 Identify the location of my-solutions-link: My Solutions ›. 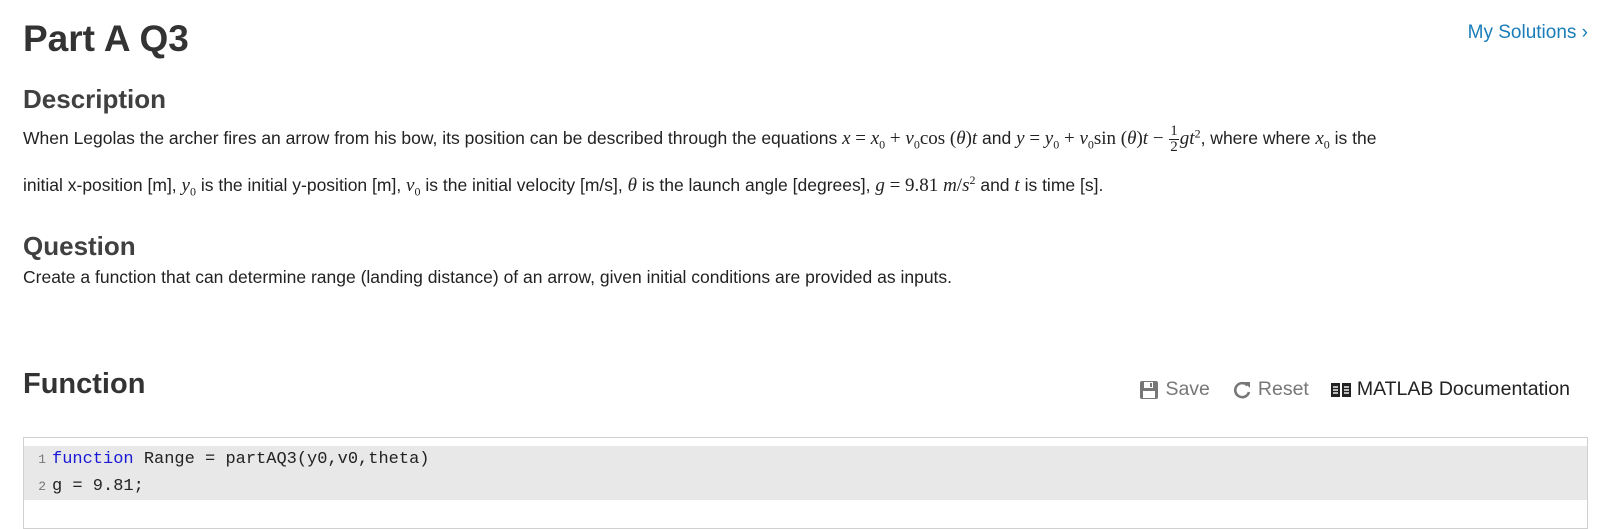
(1528, 33).